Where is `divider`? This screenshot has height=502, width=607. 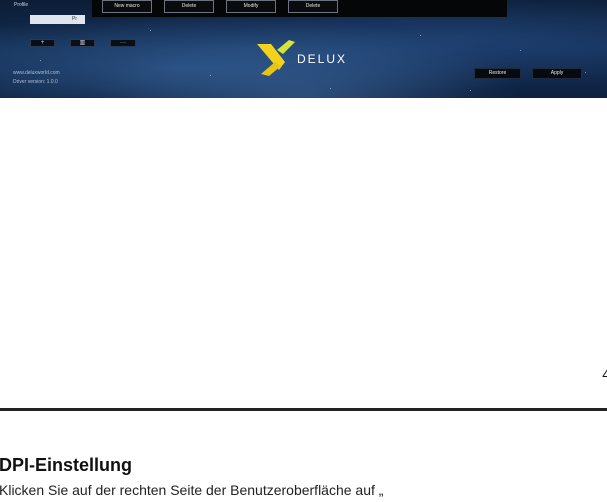
divider is located at coordinates (303, 409).